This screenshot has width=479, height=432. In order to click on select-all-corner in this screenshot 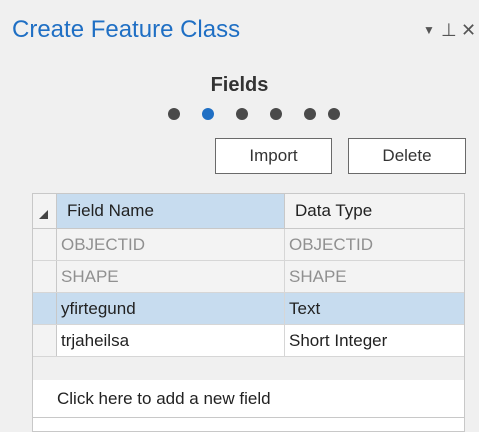, I will do `click(45, 211)`.